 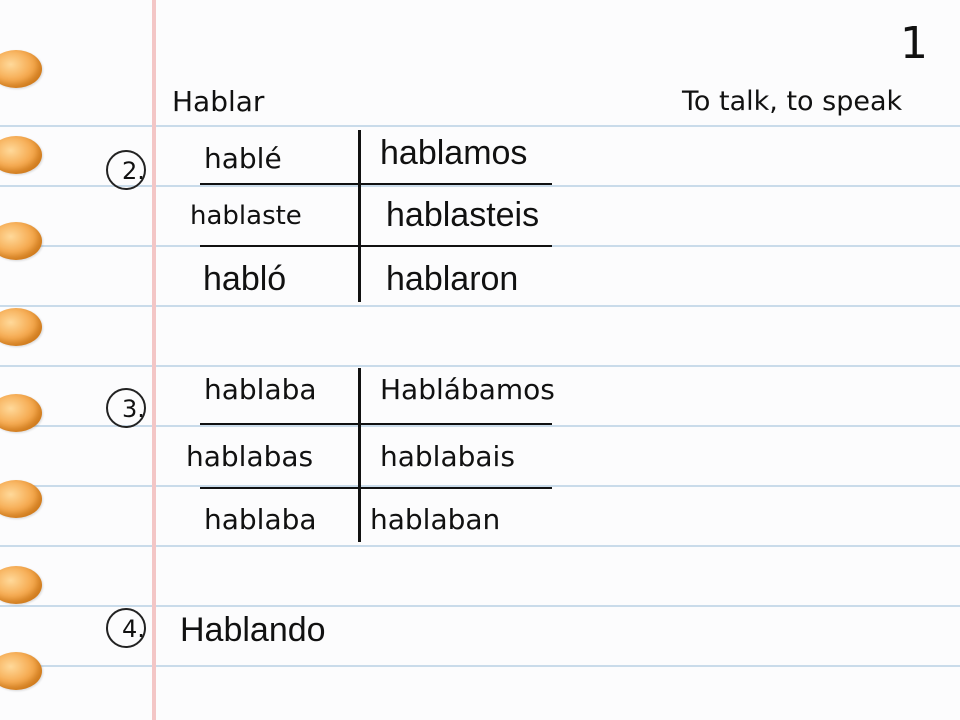 What do you see at coordinates (260, 519) in the screenshot?
I see `imperfect-el: hablaba` at bounding box center [260, 519].